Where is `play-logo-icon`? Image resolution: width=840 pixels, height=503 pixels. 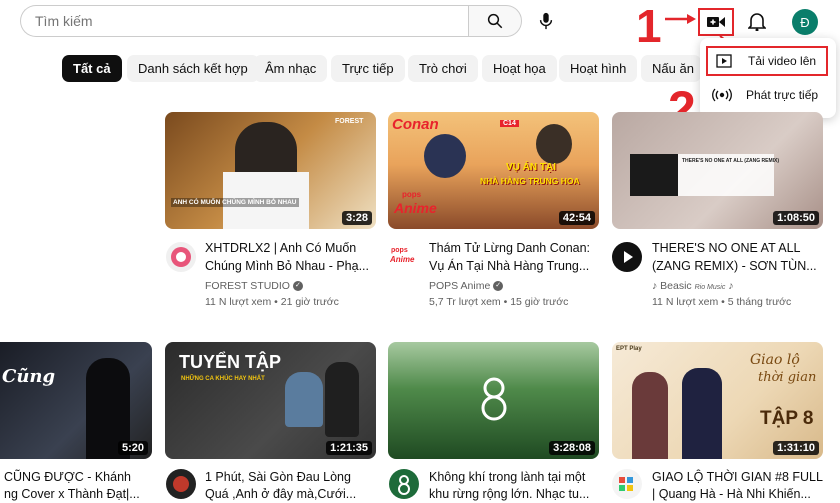 play-logo-icon is located at coordinates (628, 257).